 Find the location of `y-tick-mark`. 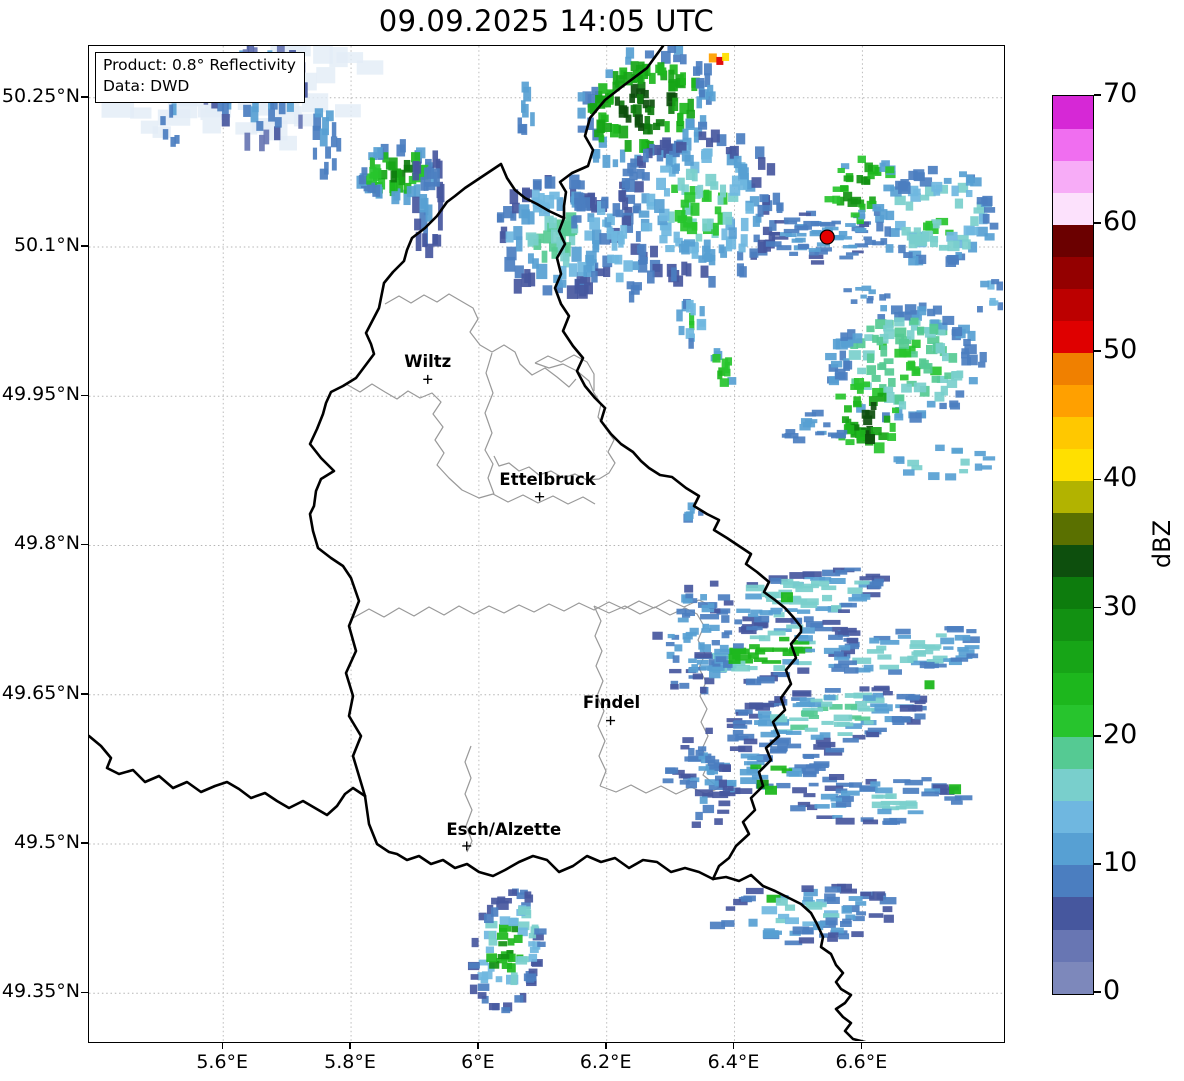

y-tick-mark is located at coordinates (84, 395).